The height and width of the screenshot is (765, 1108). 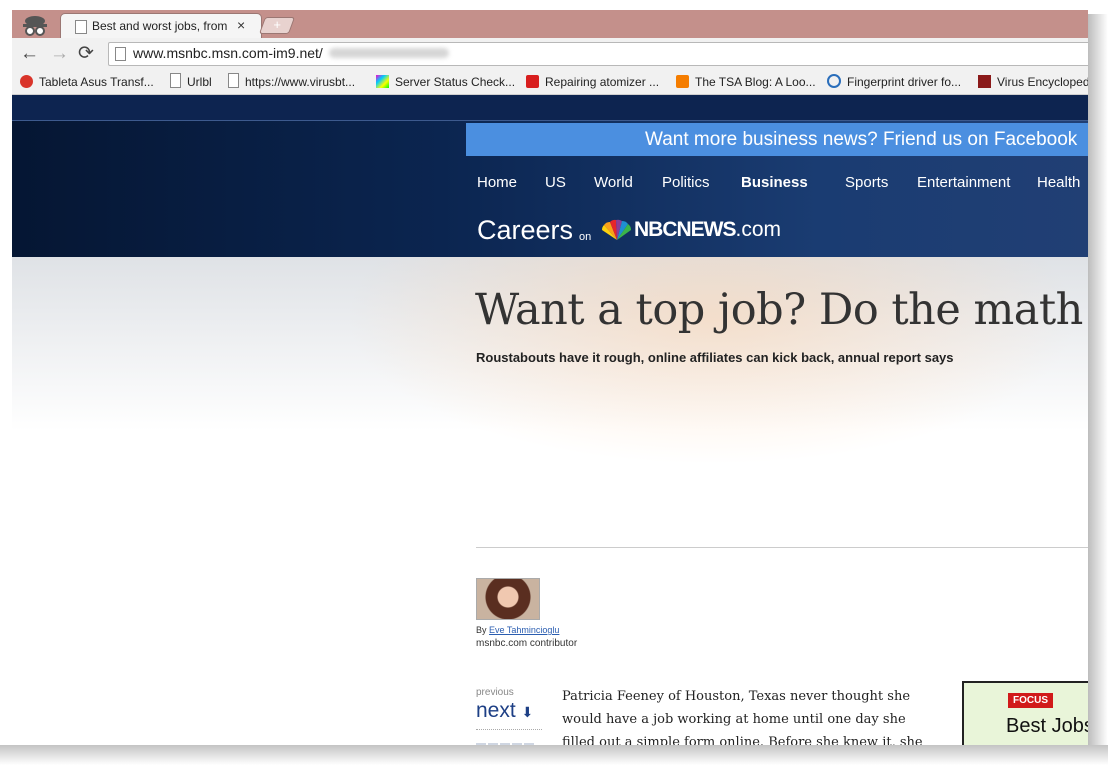 I want to click on url-text: www.msnbc.msn.com-im9.net/, so click(x=228, y=53).